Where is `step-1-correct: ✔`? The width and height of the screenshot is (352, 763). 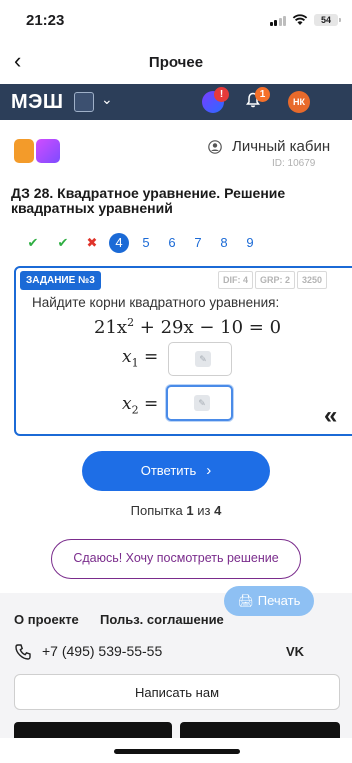 step-1-correct: ✔ is located at coordinates (33, 243).